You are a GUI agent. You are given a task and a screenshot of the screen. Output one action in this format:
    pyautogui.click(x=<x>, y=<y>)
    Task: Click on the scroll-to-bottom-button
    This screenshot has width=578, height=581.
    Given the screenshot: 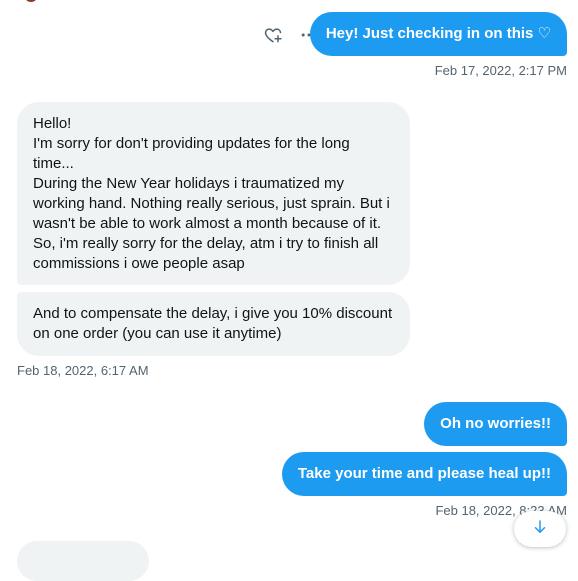 What is the action you would take?
    pyautogui.click(x=540, y=529)
    